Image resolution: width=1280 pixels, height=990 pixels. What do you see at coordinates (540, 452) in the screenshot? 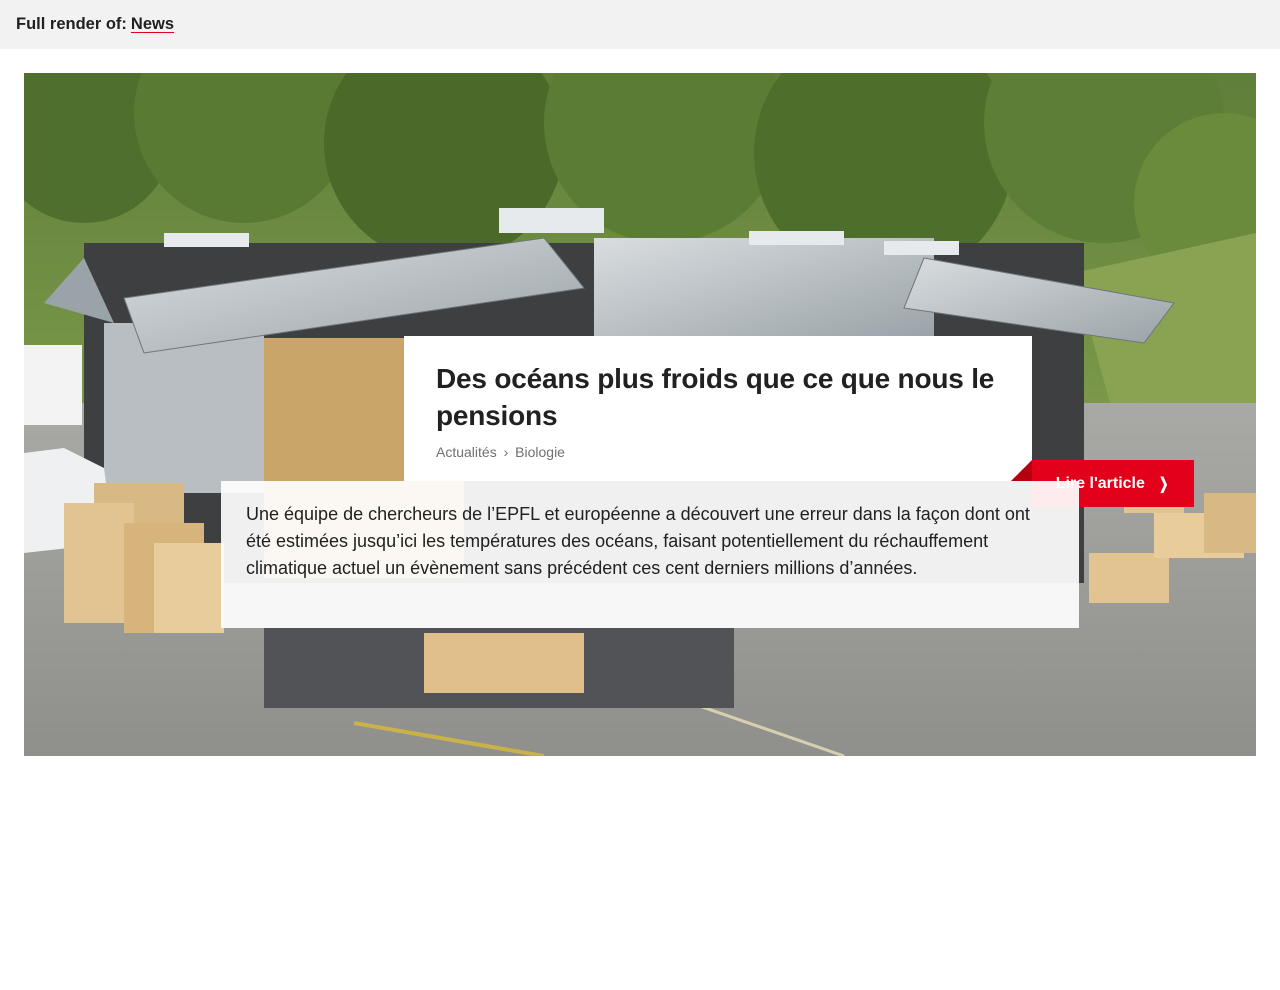
I see `breadcrumb-item-biology: Biologie` at bounding box center [540, 452].